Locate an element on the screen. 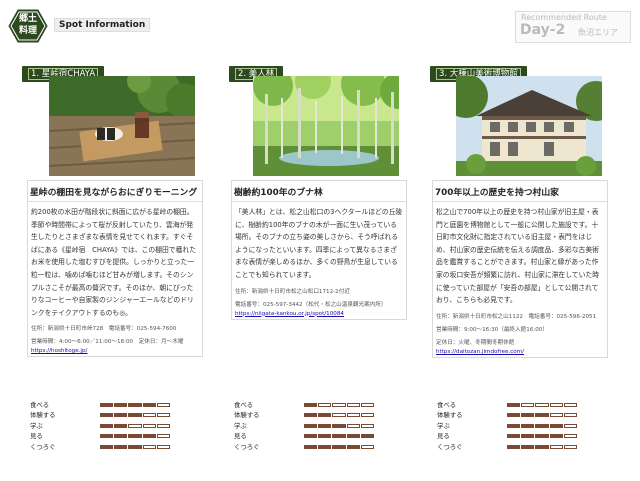  spot-title: 700年以上の歴史を持つ村山家 is located at coordinates (520, 191).